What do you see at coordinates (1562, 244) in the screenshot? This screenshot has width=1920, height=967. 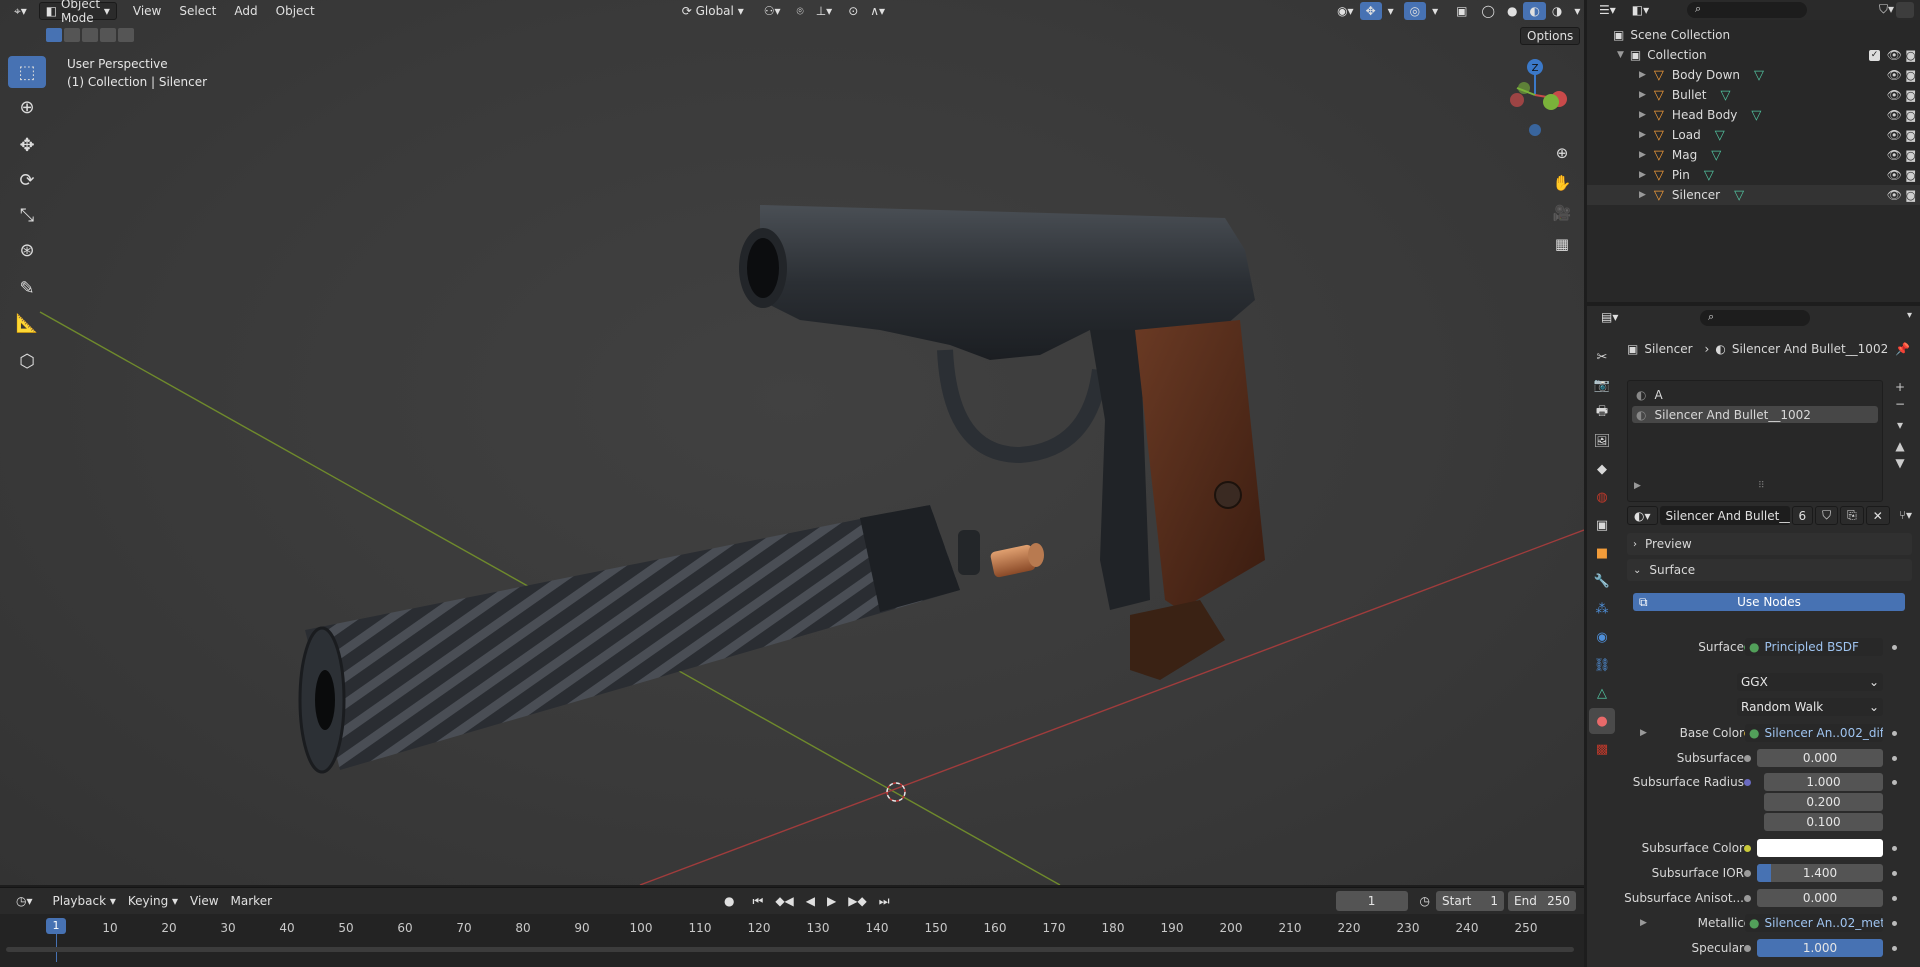 I see `ortho-grid-icon: ▦` at bounding box center [1562, 244].